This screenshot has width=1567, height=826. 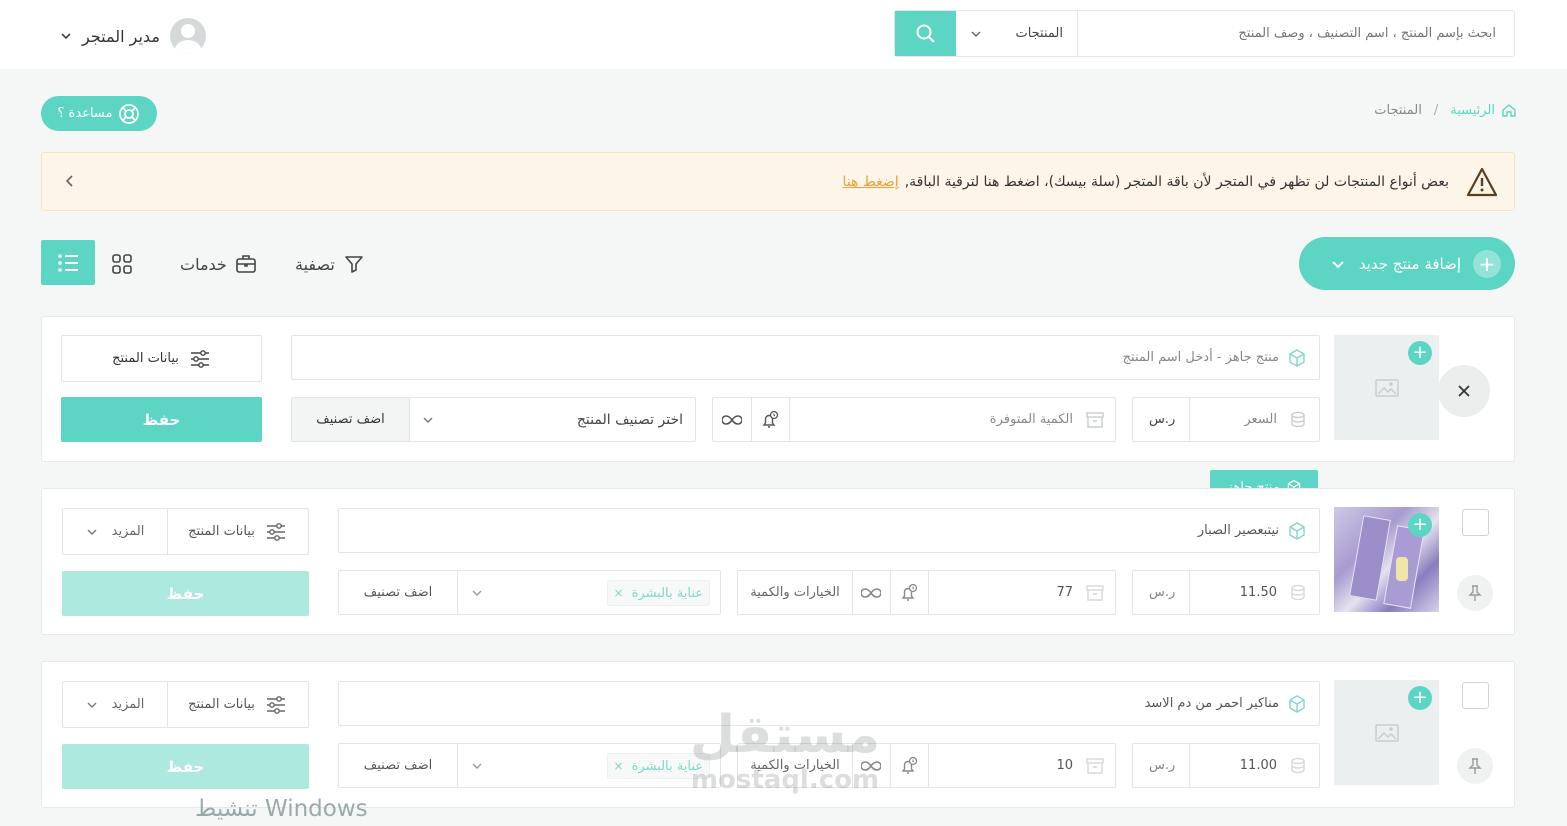 What do you see at coordinates (1482, 182) in the screenshot?
I see `warning-icon` at bounding box center [1482, 182].